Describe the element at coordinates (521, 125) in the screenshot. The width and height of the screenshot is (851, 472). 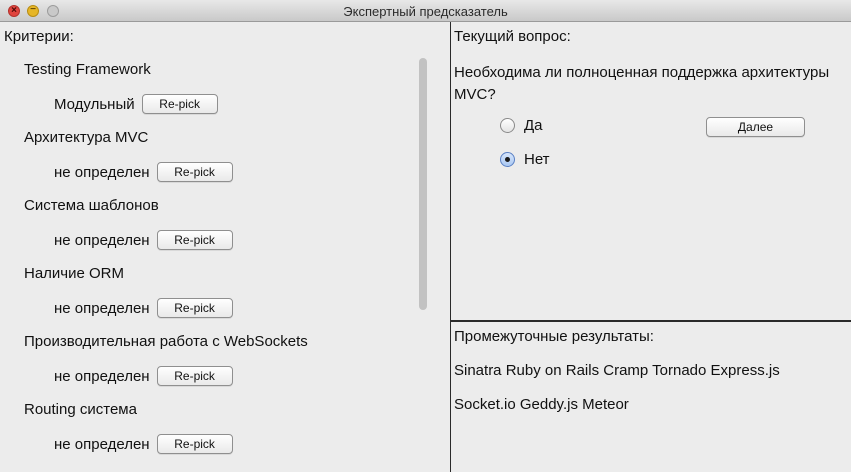
I see `option-yes: Да` at that location.